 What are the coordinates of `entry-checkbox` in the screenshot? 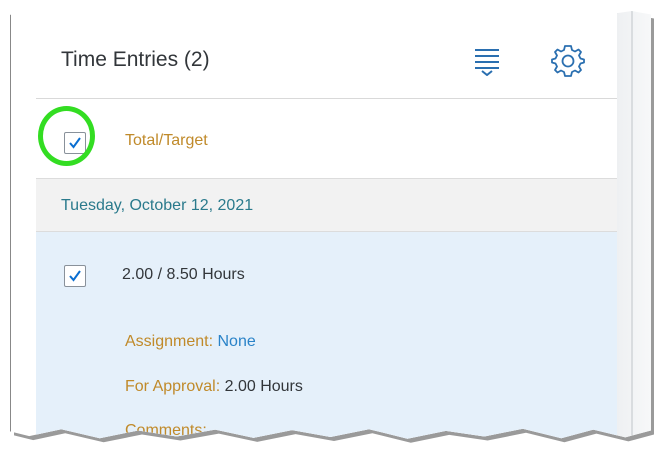 It's located at (75, 276).